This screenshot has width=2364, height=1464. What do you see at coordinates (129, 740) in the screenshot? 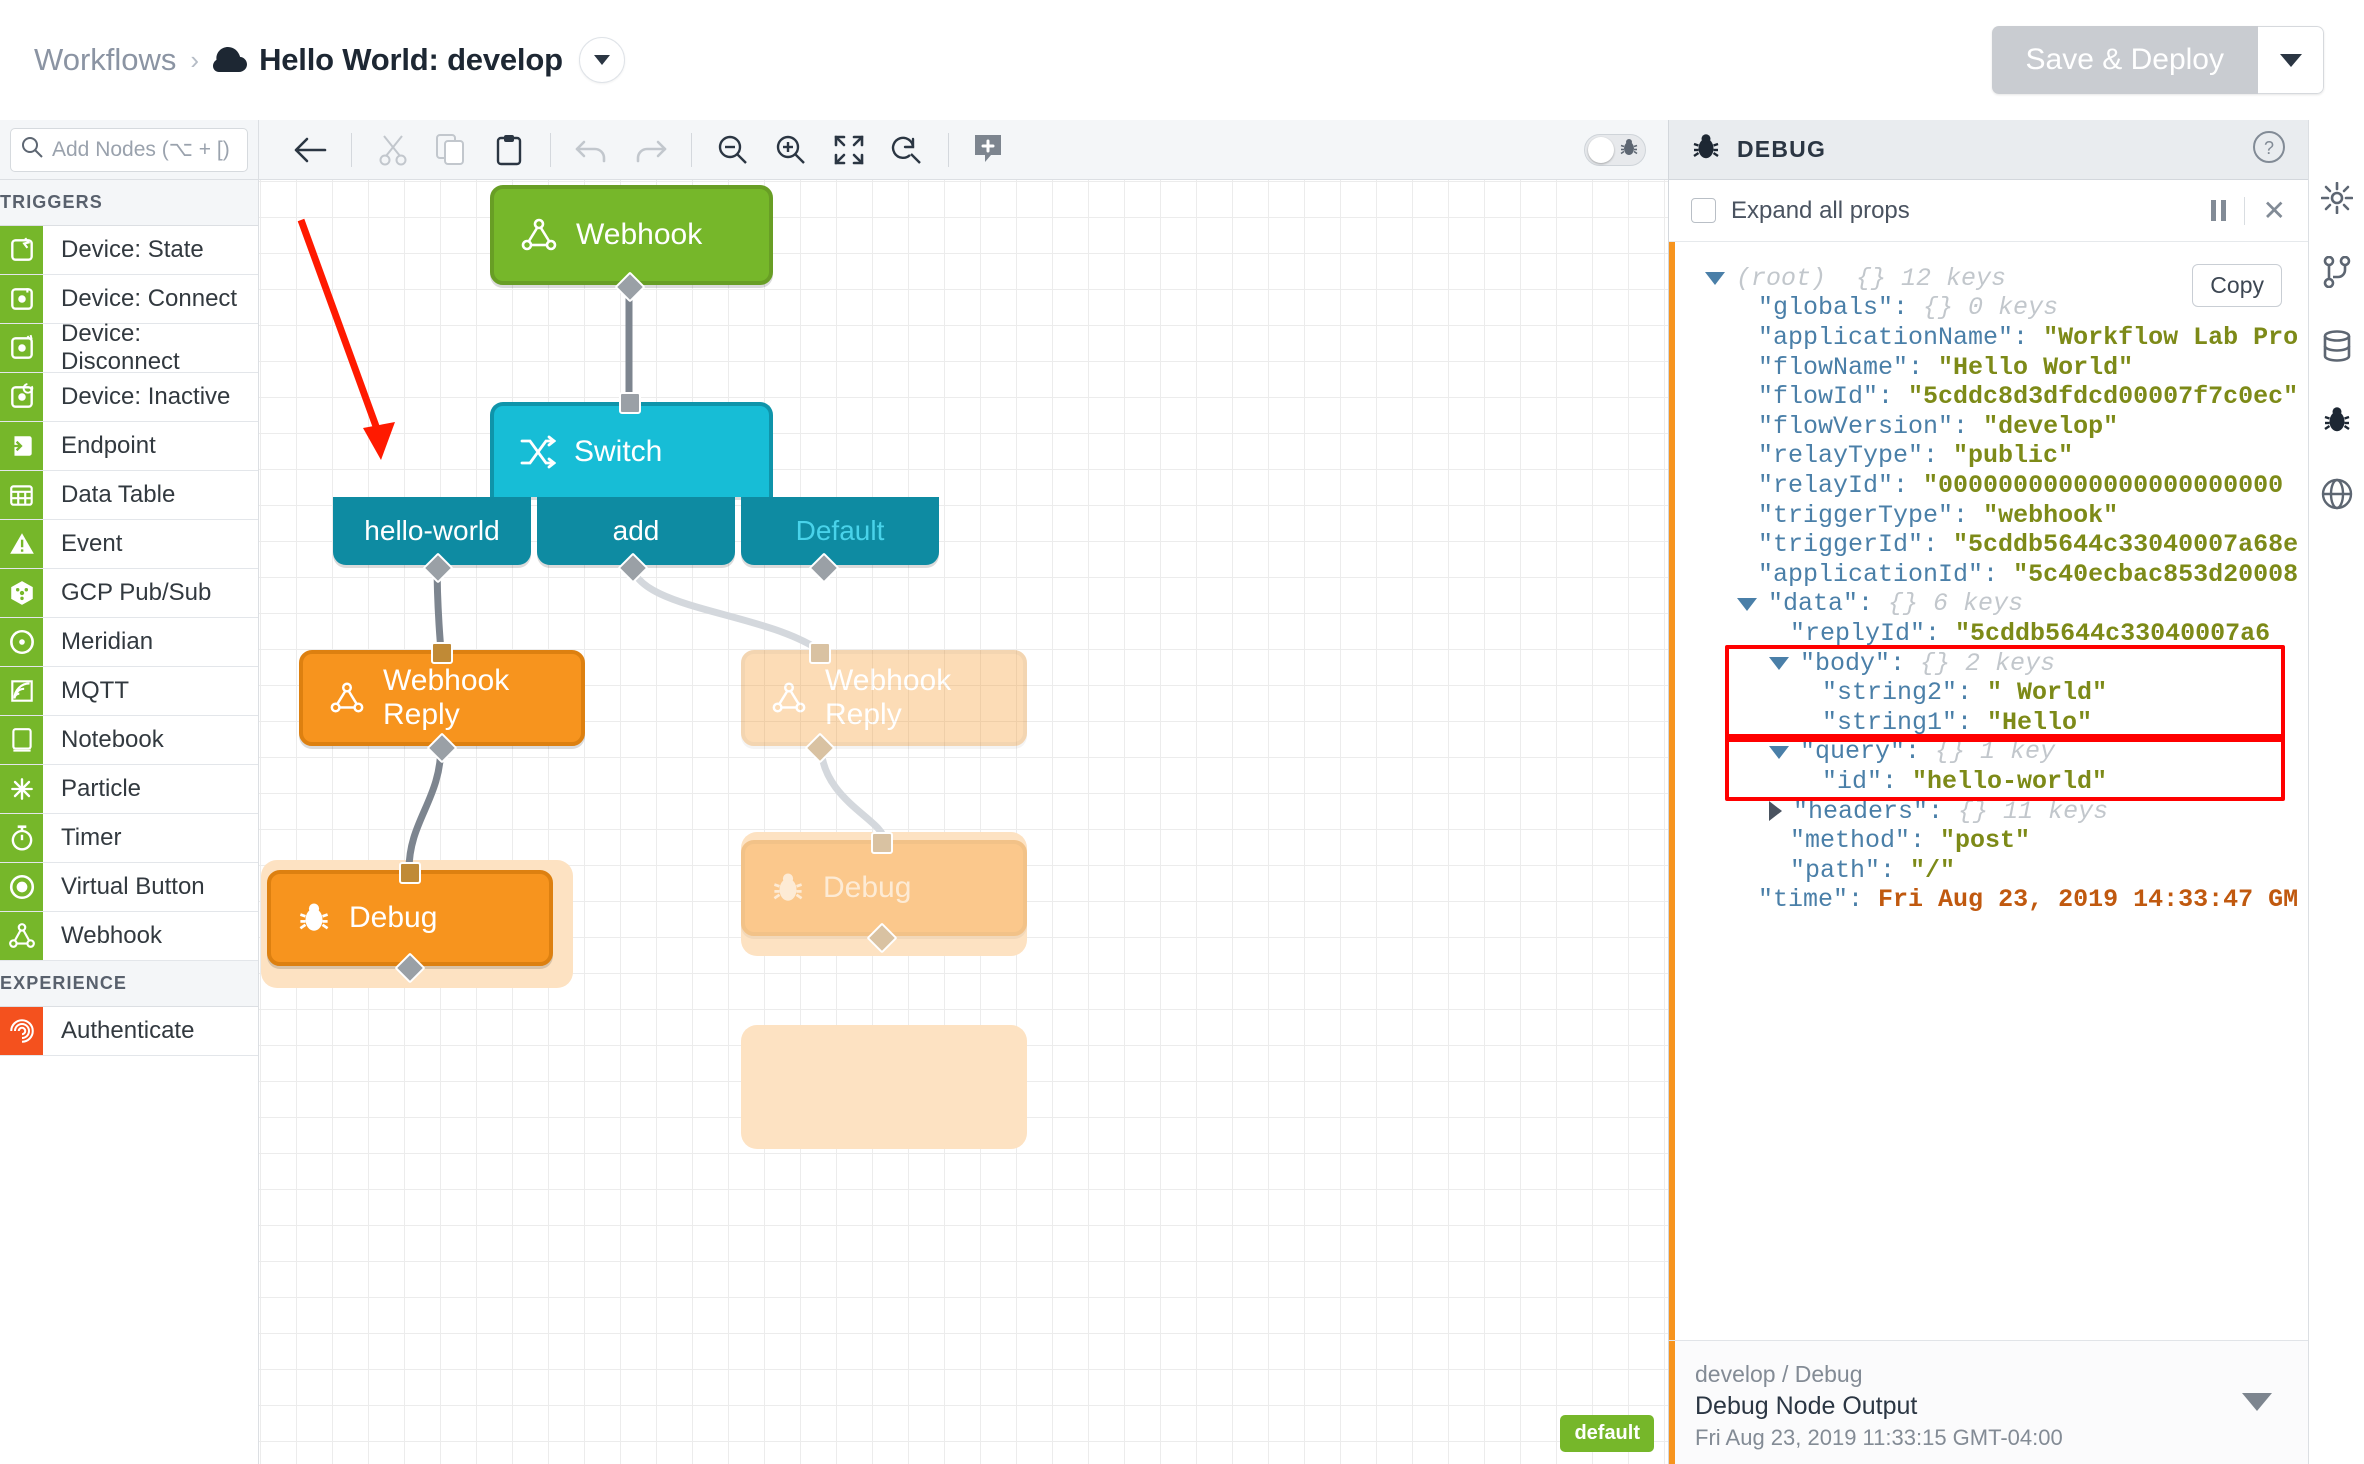
I see `palette-item-notebook: Notebook` at bounding box center [129, 740].